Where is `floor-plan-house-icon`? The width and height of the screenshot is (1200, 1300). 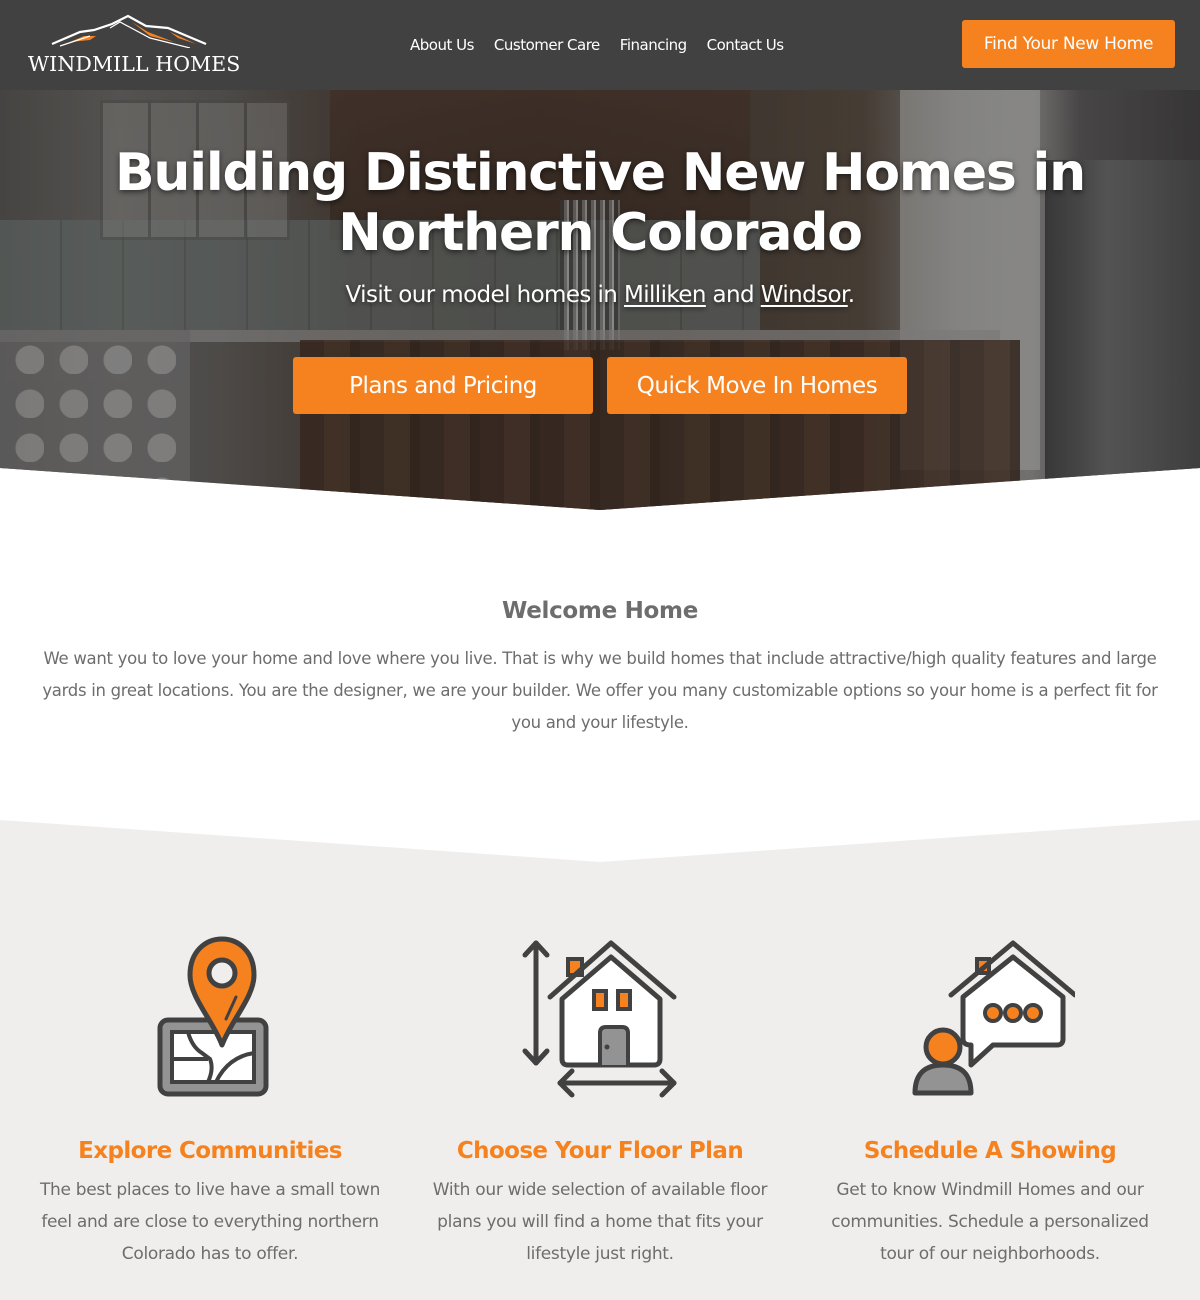 floor-plan-house-icon is located at coordinates (600, 1017).